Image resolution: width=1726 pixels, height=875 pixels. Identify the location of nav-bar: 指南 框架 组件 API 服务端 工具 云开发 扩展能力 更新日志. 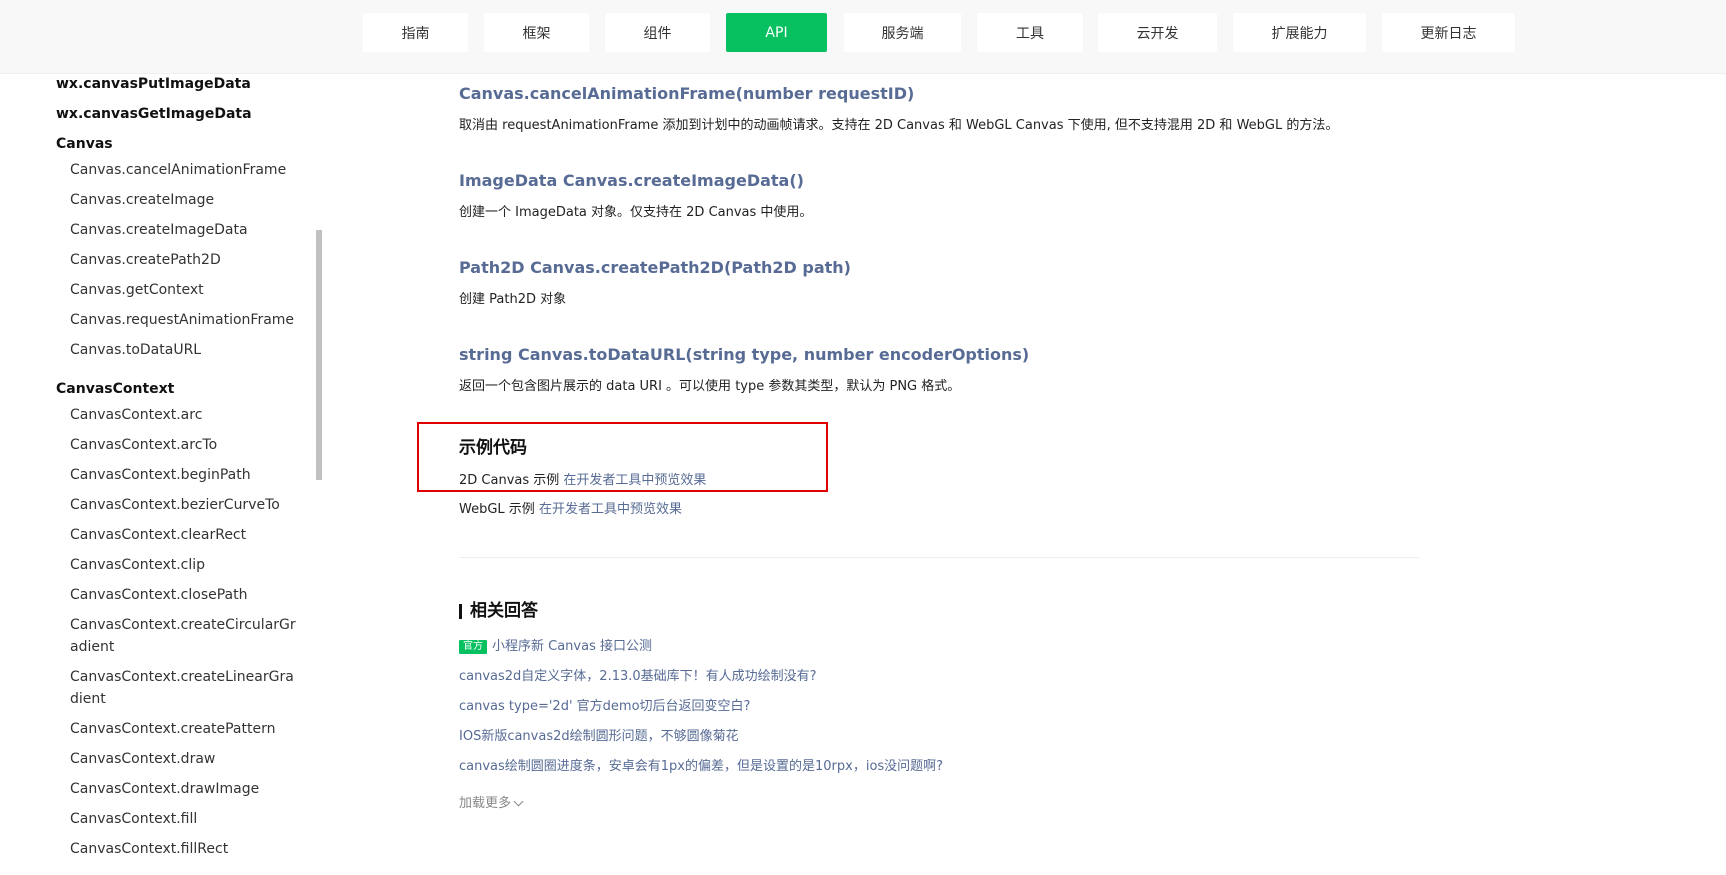
(863, 32).